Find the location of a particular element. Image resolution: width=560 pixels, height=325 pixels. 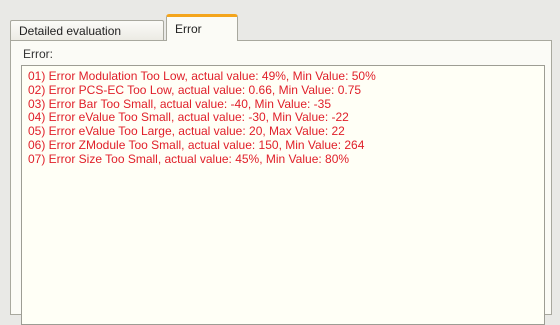

tab-strip: Detailed evaluation Error is located at coordinates (280, 27).